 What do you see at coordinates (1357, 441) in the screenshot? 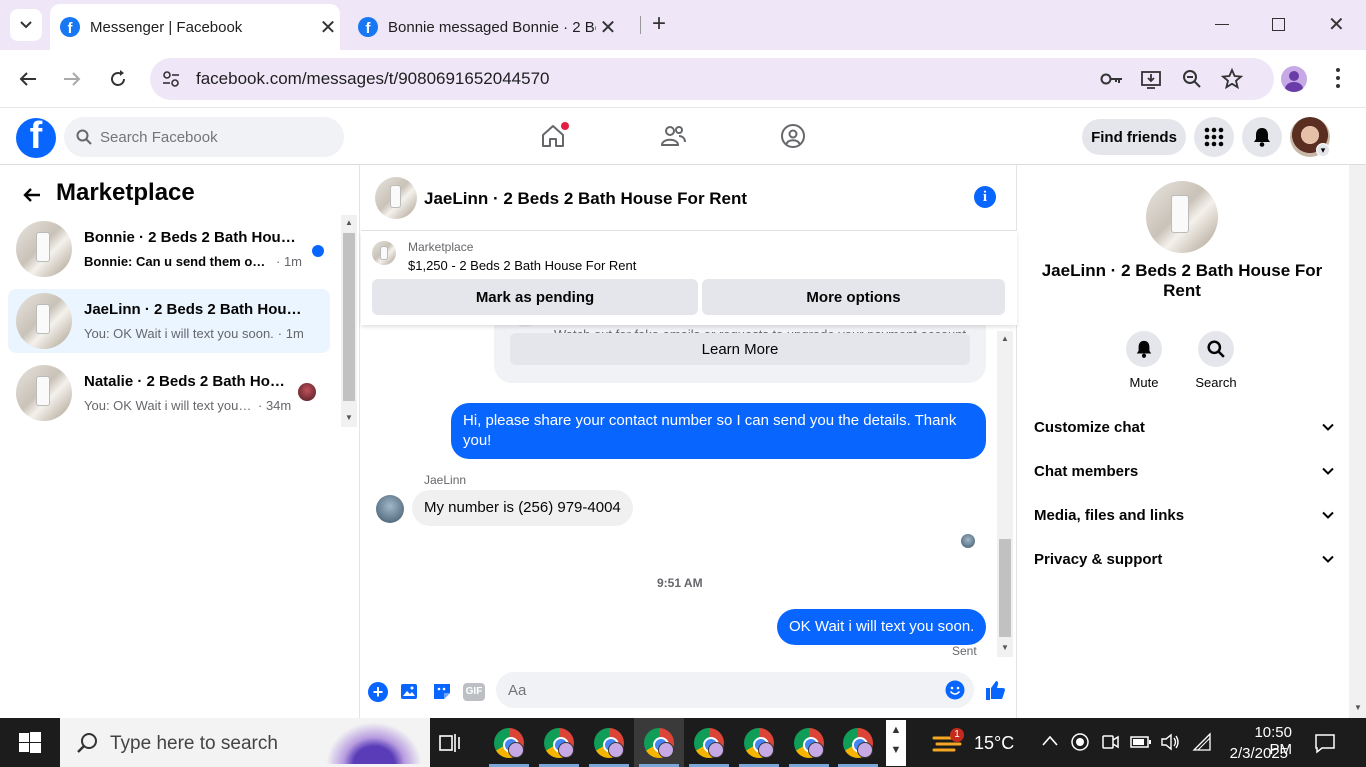
I see `page-scrollbar: ▼` at bounding box center [1357, 441].